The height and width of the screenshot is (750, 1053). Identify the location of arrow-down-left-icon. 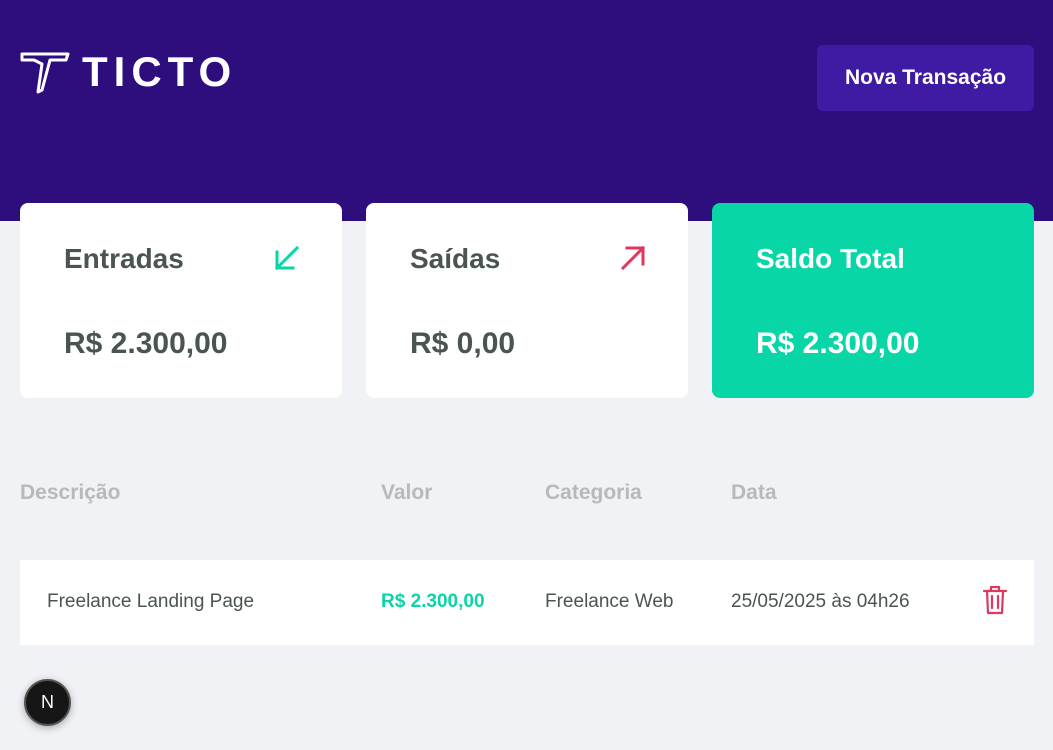
(287, 258).